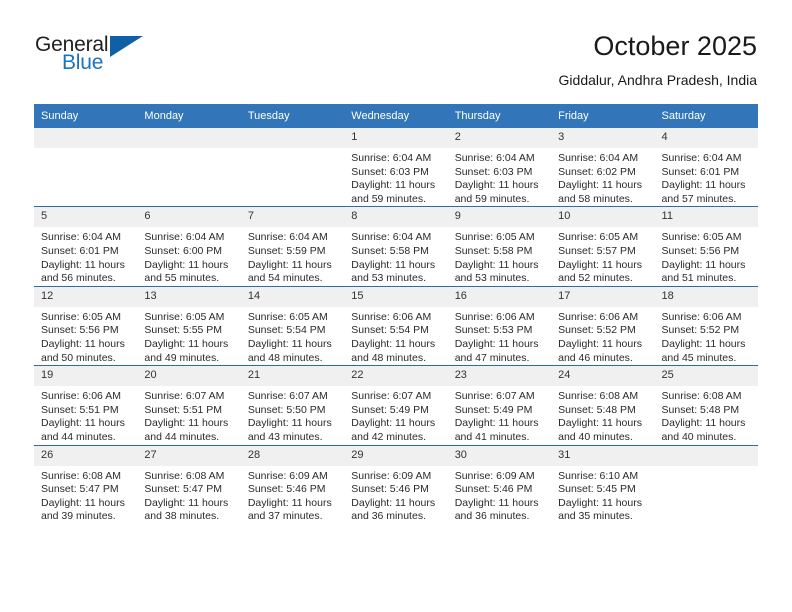  Describe the element at coordinates (706, 296) in the screenshot. I see `day-number: 18` at that location.